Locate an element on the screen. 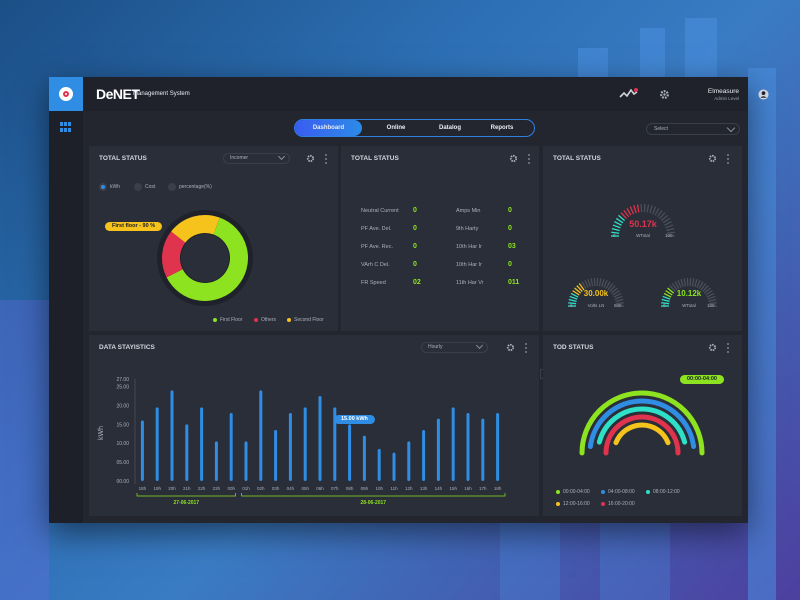 The width and height of the screenshot is (800, 600). radio-percentage: percentage(%) is located at coordinates (190, 187).